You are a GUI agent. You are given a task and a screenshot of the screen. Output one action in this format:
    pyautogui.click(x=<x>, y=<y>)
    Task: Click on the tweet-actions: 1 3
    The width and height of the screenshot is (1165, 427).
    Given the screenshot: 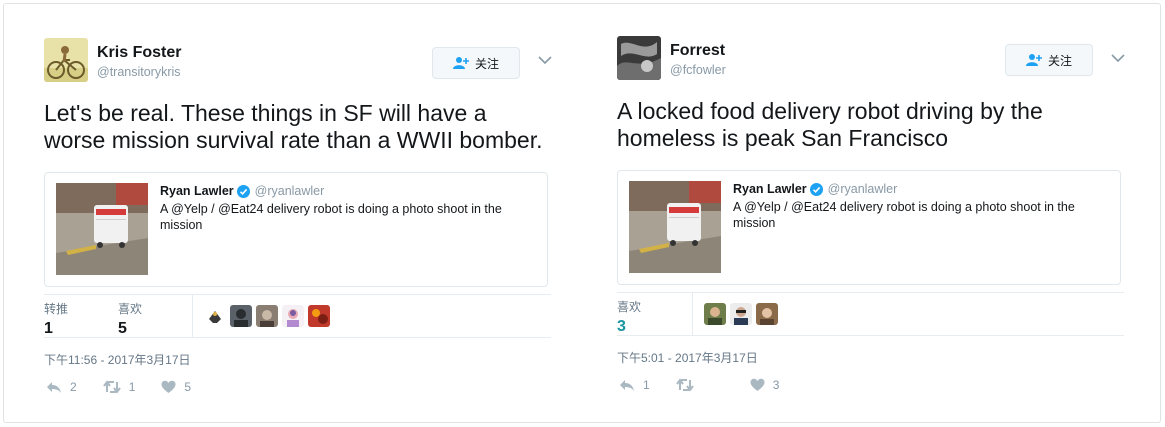 What is the action you would take?
    pyautogui.click(x=712, y=385)
    